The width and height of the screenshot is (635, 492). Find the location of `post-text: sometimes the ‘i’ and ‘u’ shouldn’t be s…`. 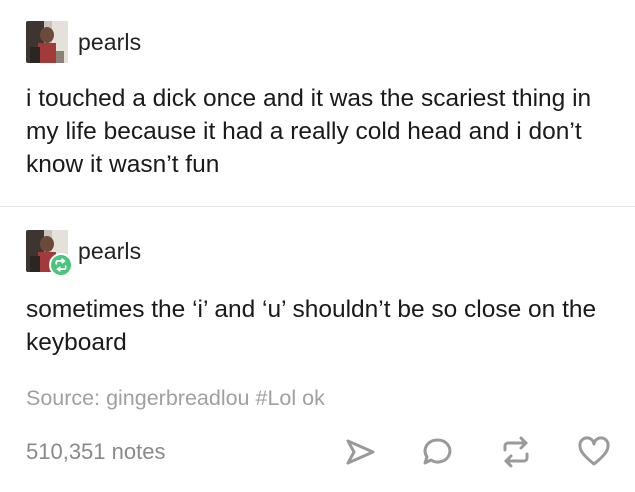

post-text: sometimes the ‘i’ and ‘u’ shouldn’t be s… is located at coordinates (311, 326).